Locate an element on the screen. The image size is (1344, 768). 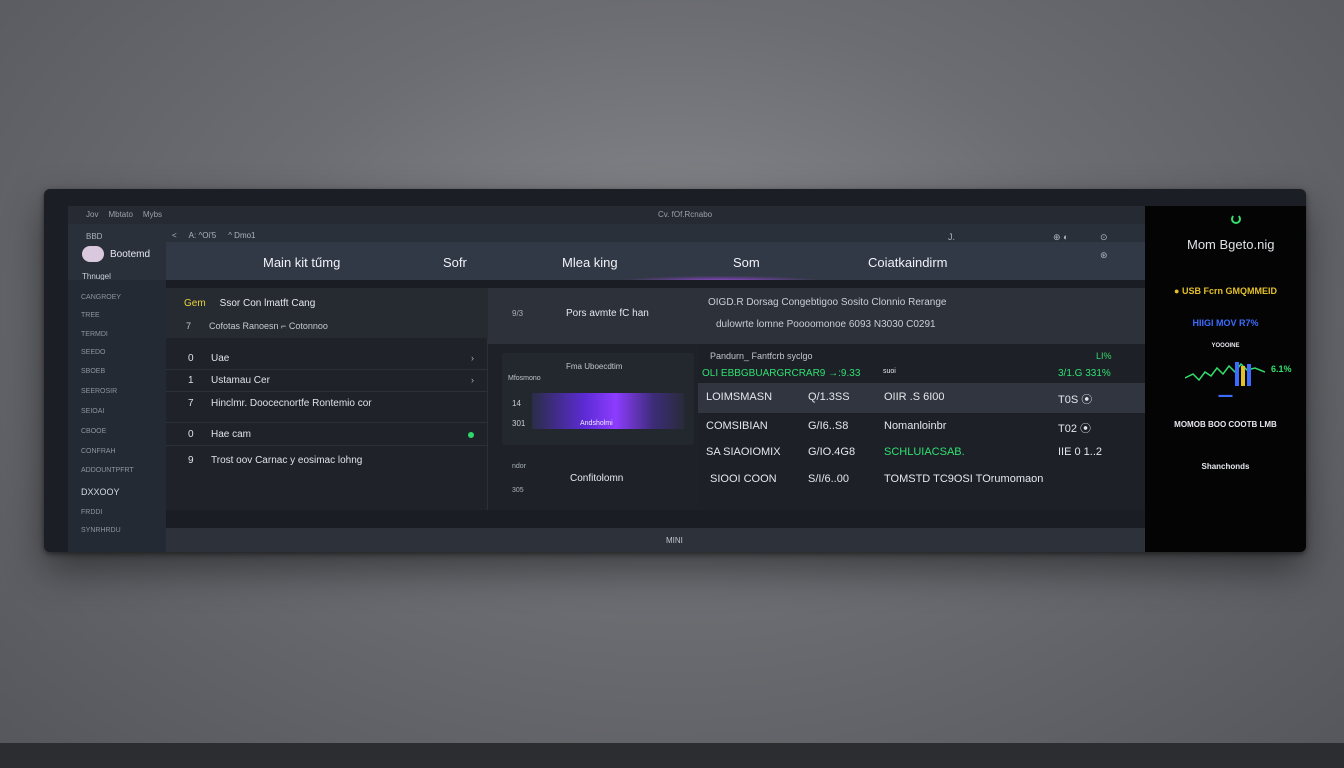
media-side-label: Mfosmono is located at coordinates (524, 378).